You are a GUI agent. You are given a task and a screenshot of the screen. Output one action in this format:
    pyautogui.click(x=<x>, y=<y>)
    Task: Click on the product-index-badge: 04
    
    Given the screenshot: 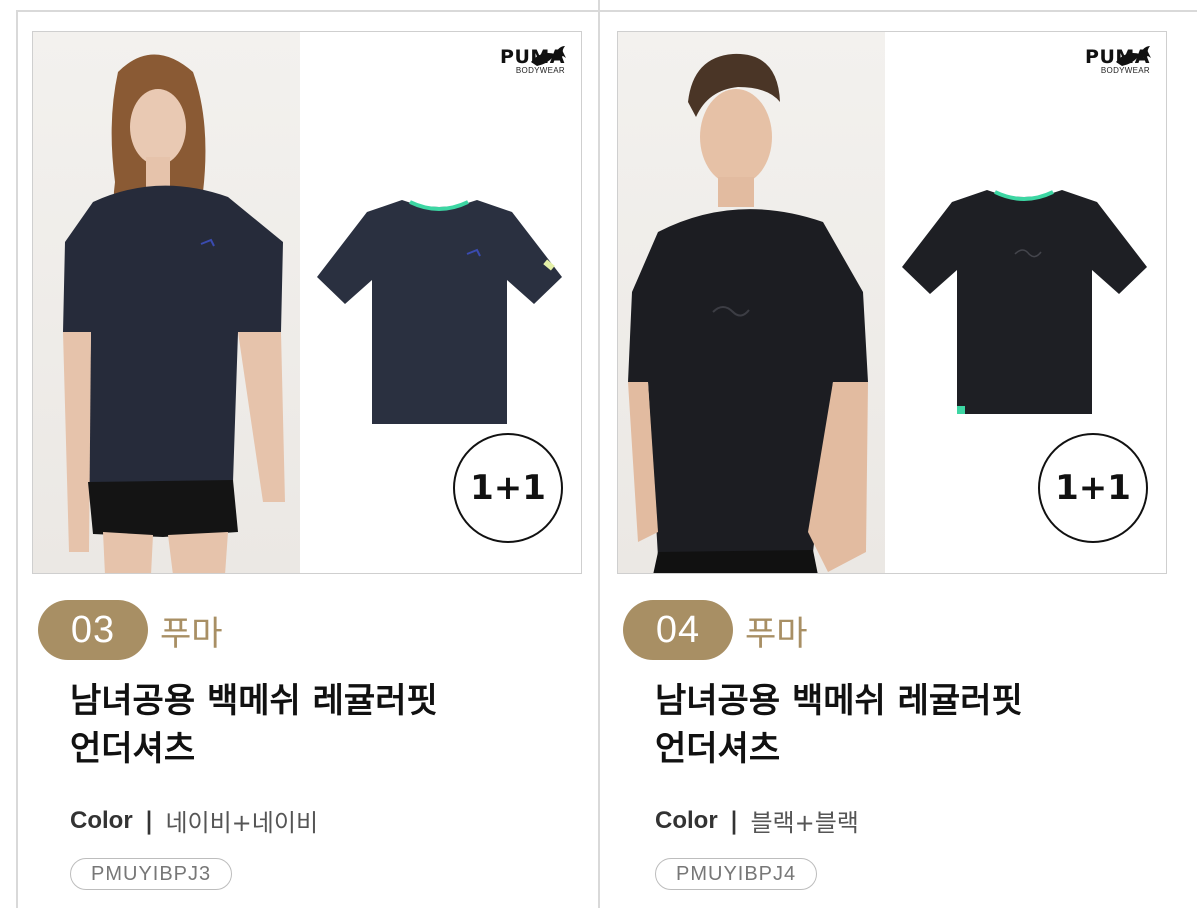 What is the action you would take?
    pyautogui.click(x=678, y=630)
    